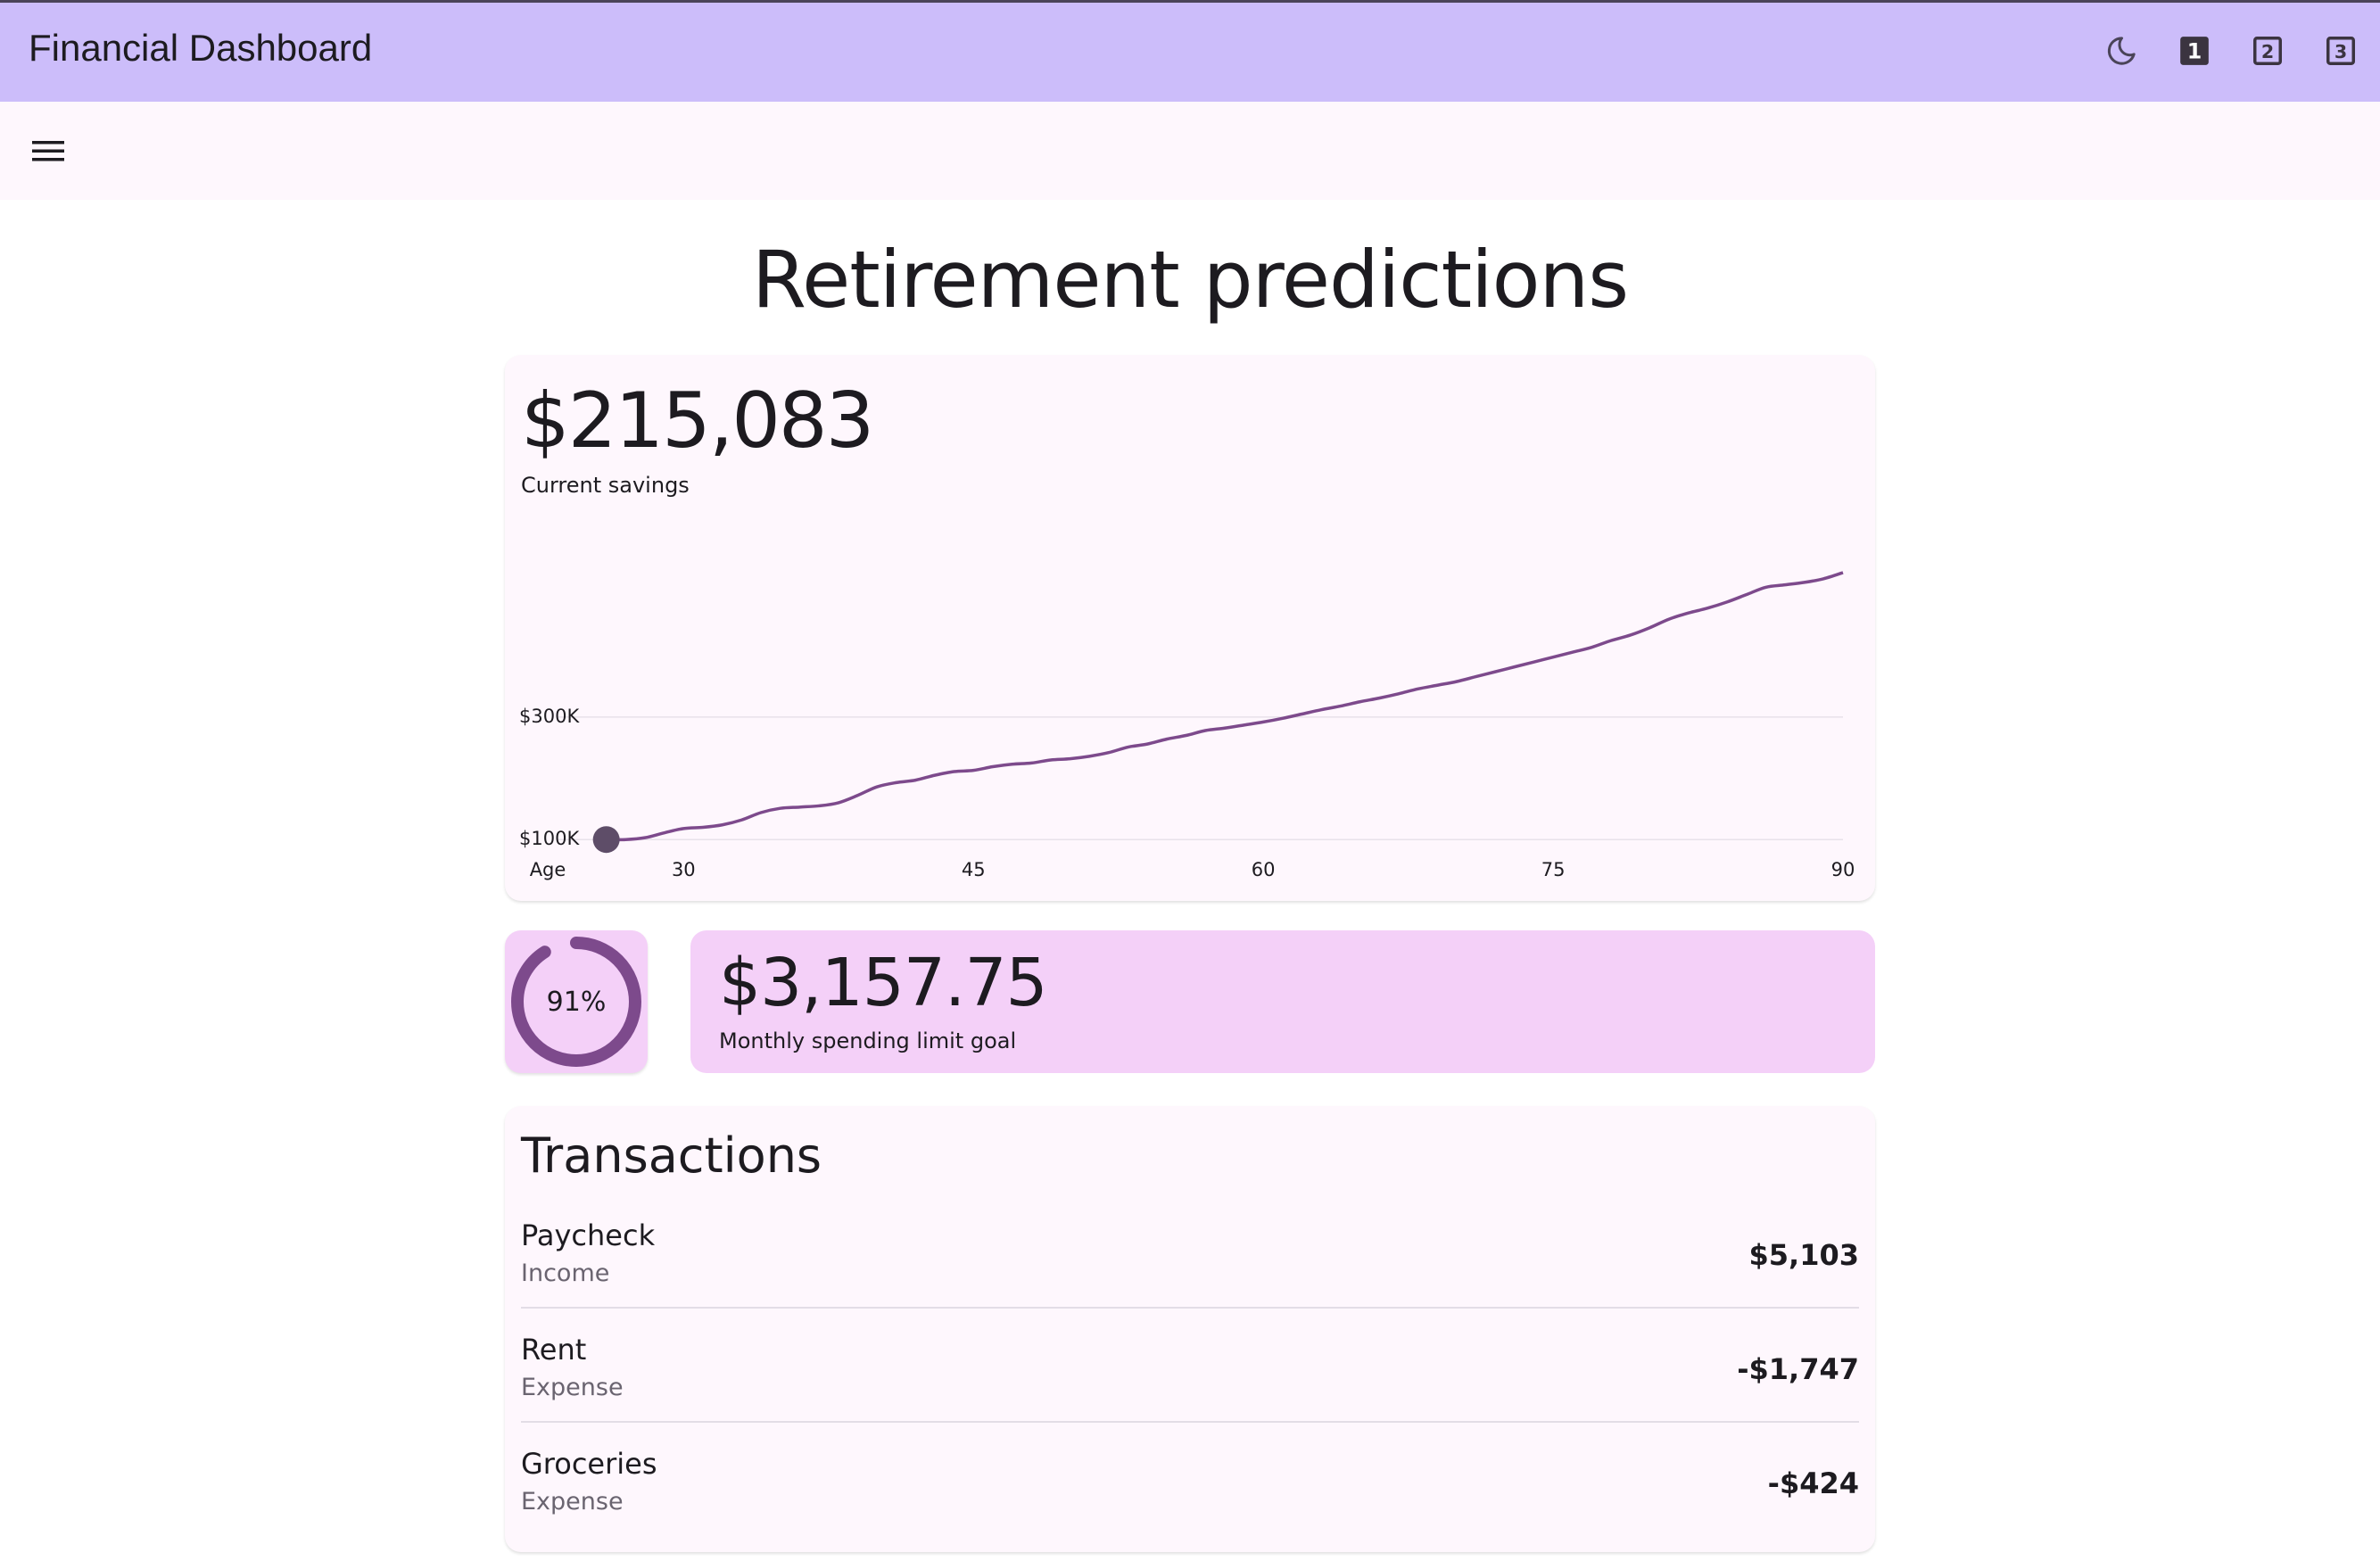 The height and width of the screenshot is (1561, 2380). I want to click on transaction-amount: $5,103, so click(1803, 1255).